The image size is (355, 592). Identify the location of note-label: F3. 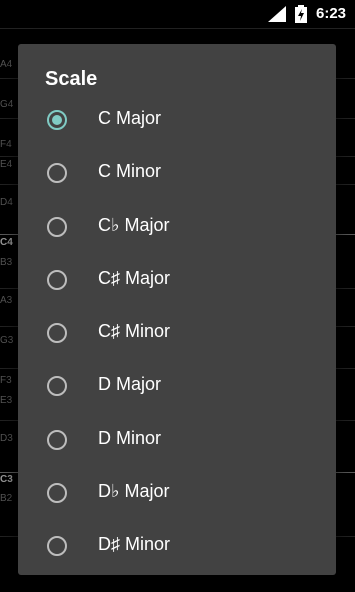
(6, 380).